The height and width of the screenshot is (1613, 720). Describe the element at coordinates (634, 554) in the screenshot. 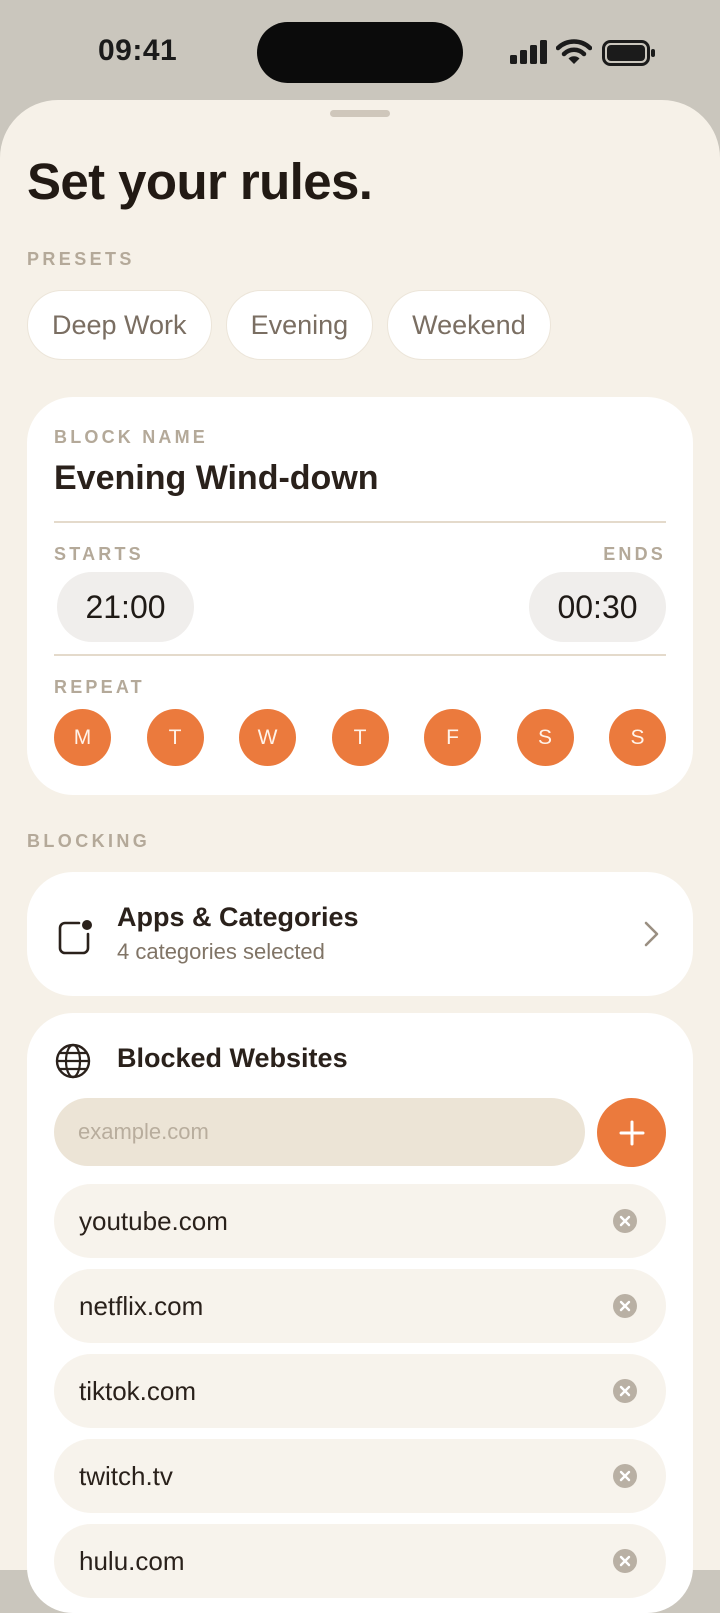

I see `ends-label: ENDS` at that location.